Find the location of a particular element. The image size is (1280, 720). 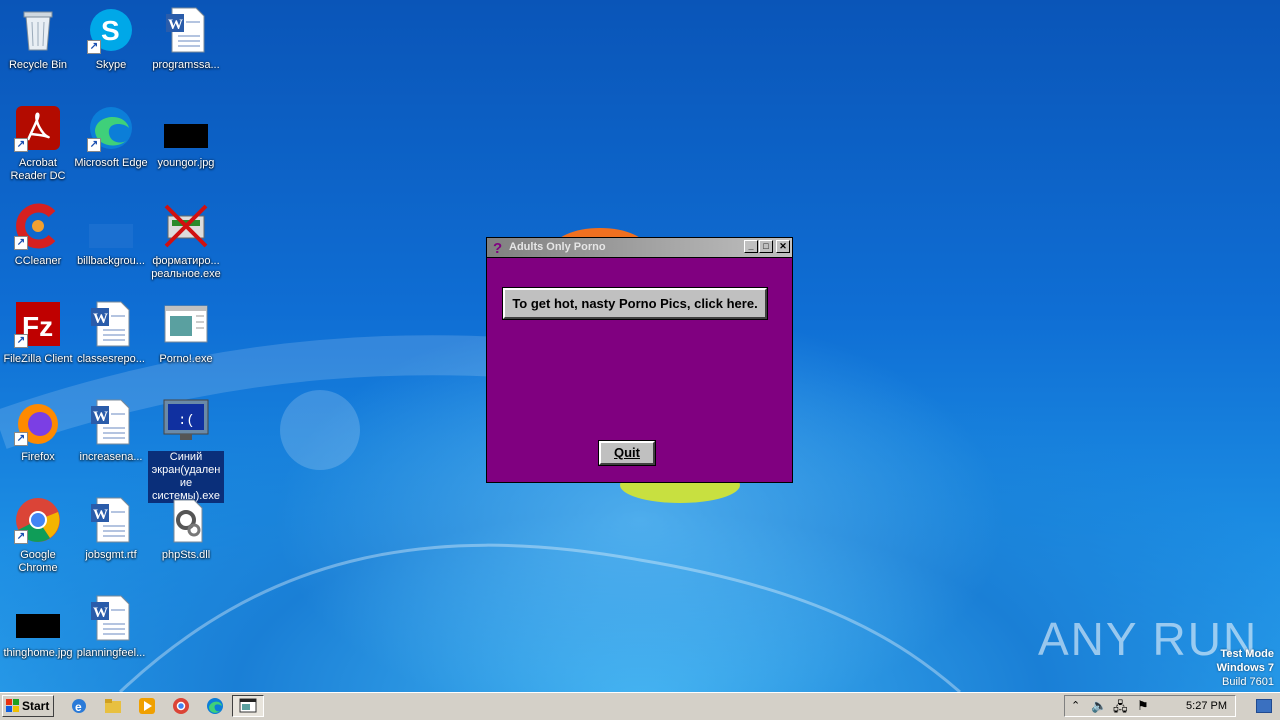

desktop-icon-formatirovanie: форматиро... реальное.exe is located at coordinates (186, 241).